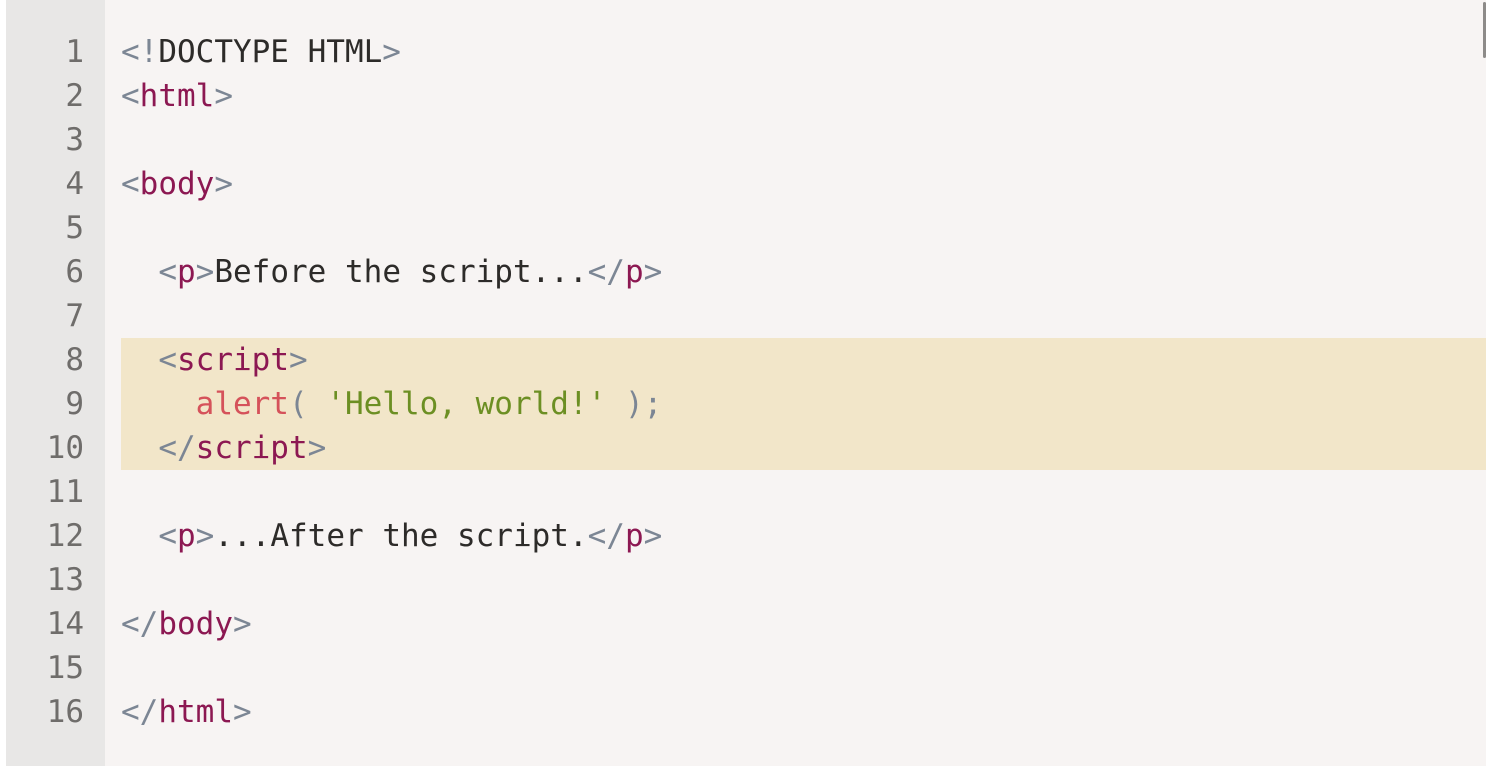 The image size is (1486, 770). I want to click on line-number: 14, so click(65, 624).